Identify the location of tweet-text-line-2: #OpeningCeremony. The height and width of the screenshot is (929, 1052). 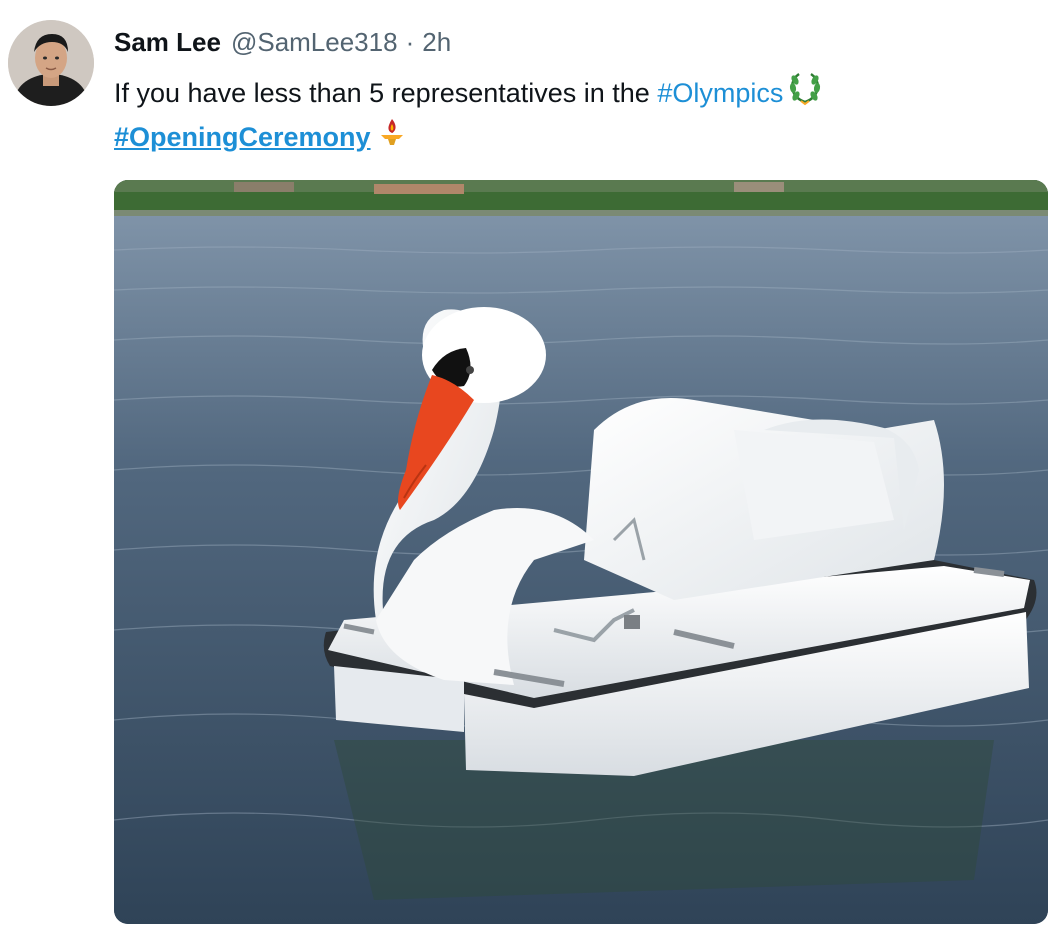
(261, 136).